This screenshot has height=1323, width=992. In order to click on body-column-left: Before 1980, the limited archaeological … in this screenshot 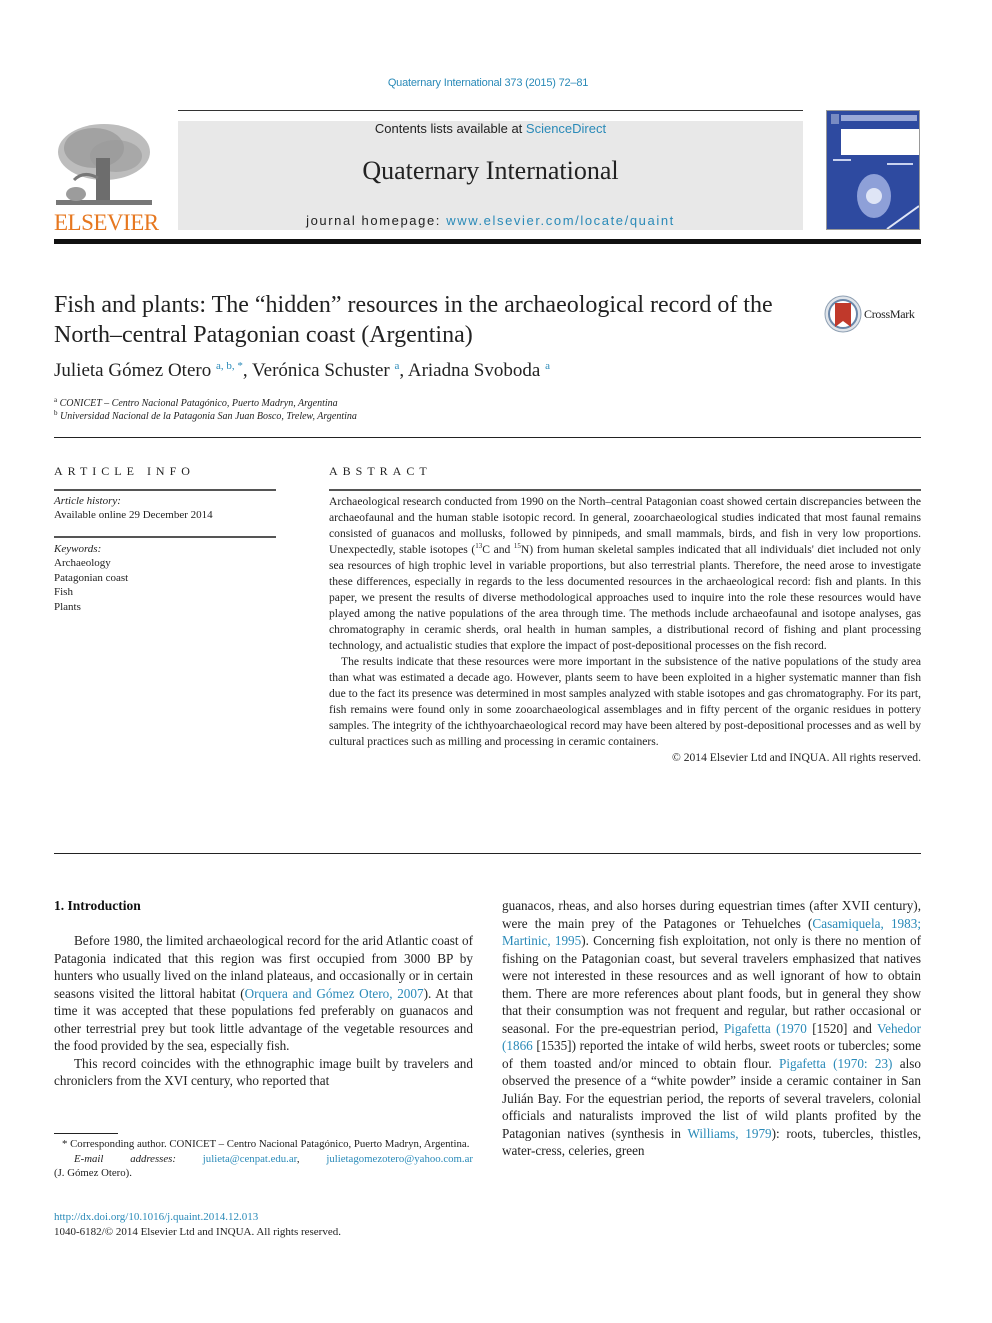, I will do `click(263, 1011)`.